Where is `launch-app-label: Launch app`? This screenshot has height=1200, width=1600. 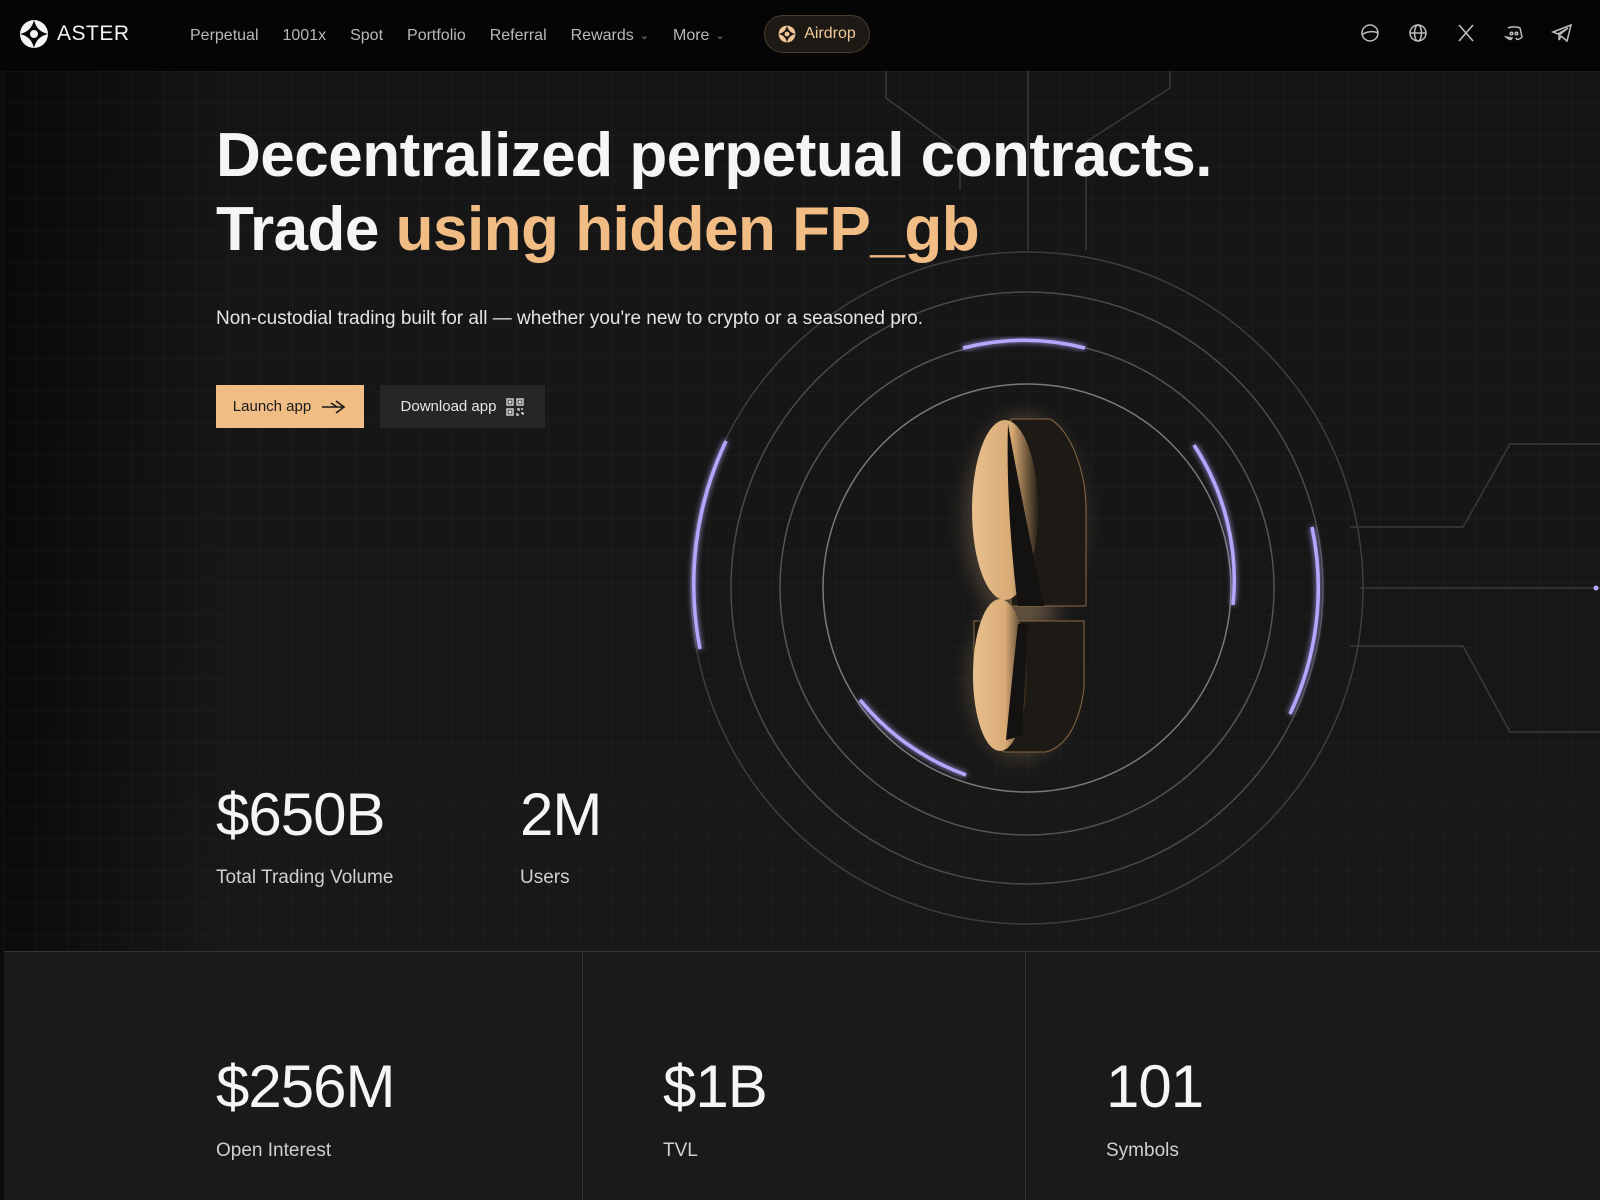
launch-app-label: Launch app is located at coordinates (272, 406).